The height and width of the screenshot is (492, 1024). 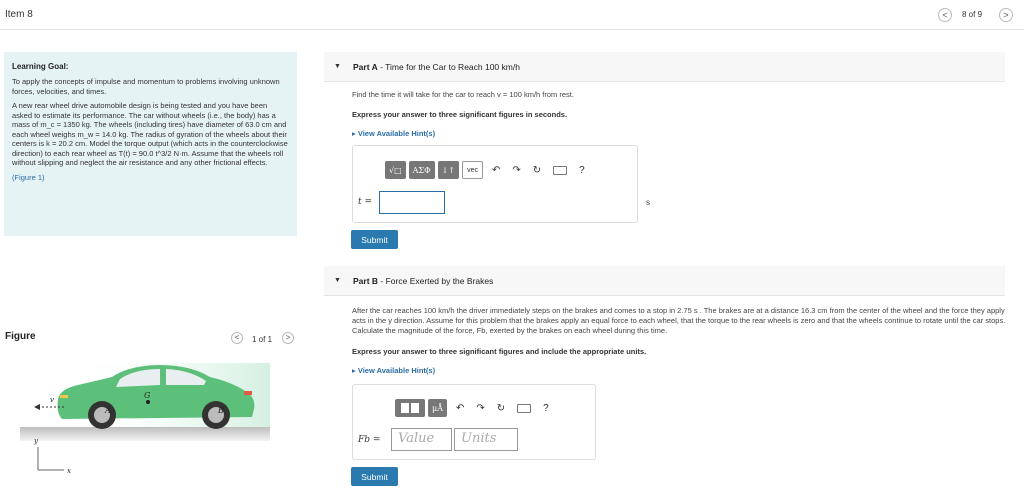 What do you see at coordinates (150, 177) in the screenshot?
I see `figure-link: (Figure 1)` at bounding box center [150, 177].